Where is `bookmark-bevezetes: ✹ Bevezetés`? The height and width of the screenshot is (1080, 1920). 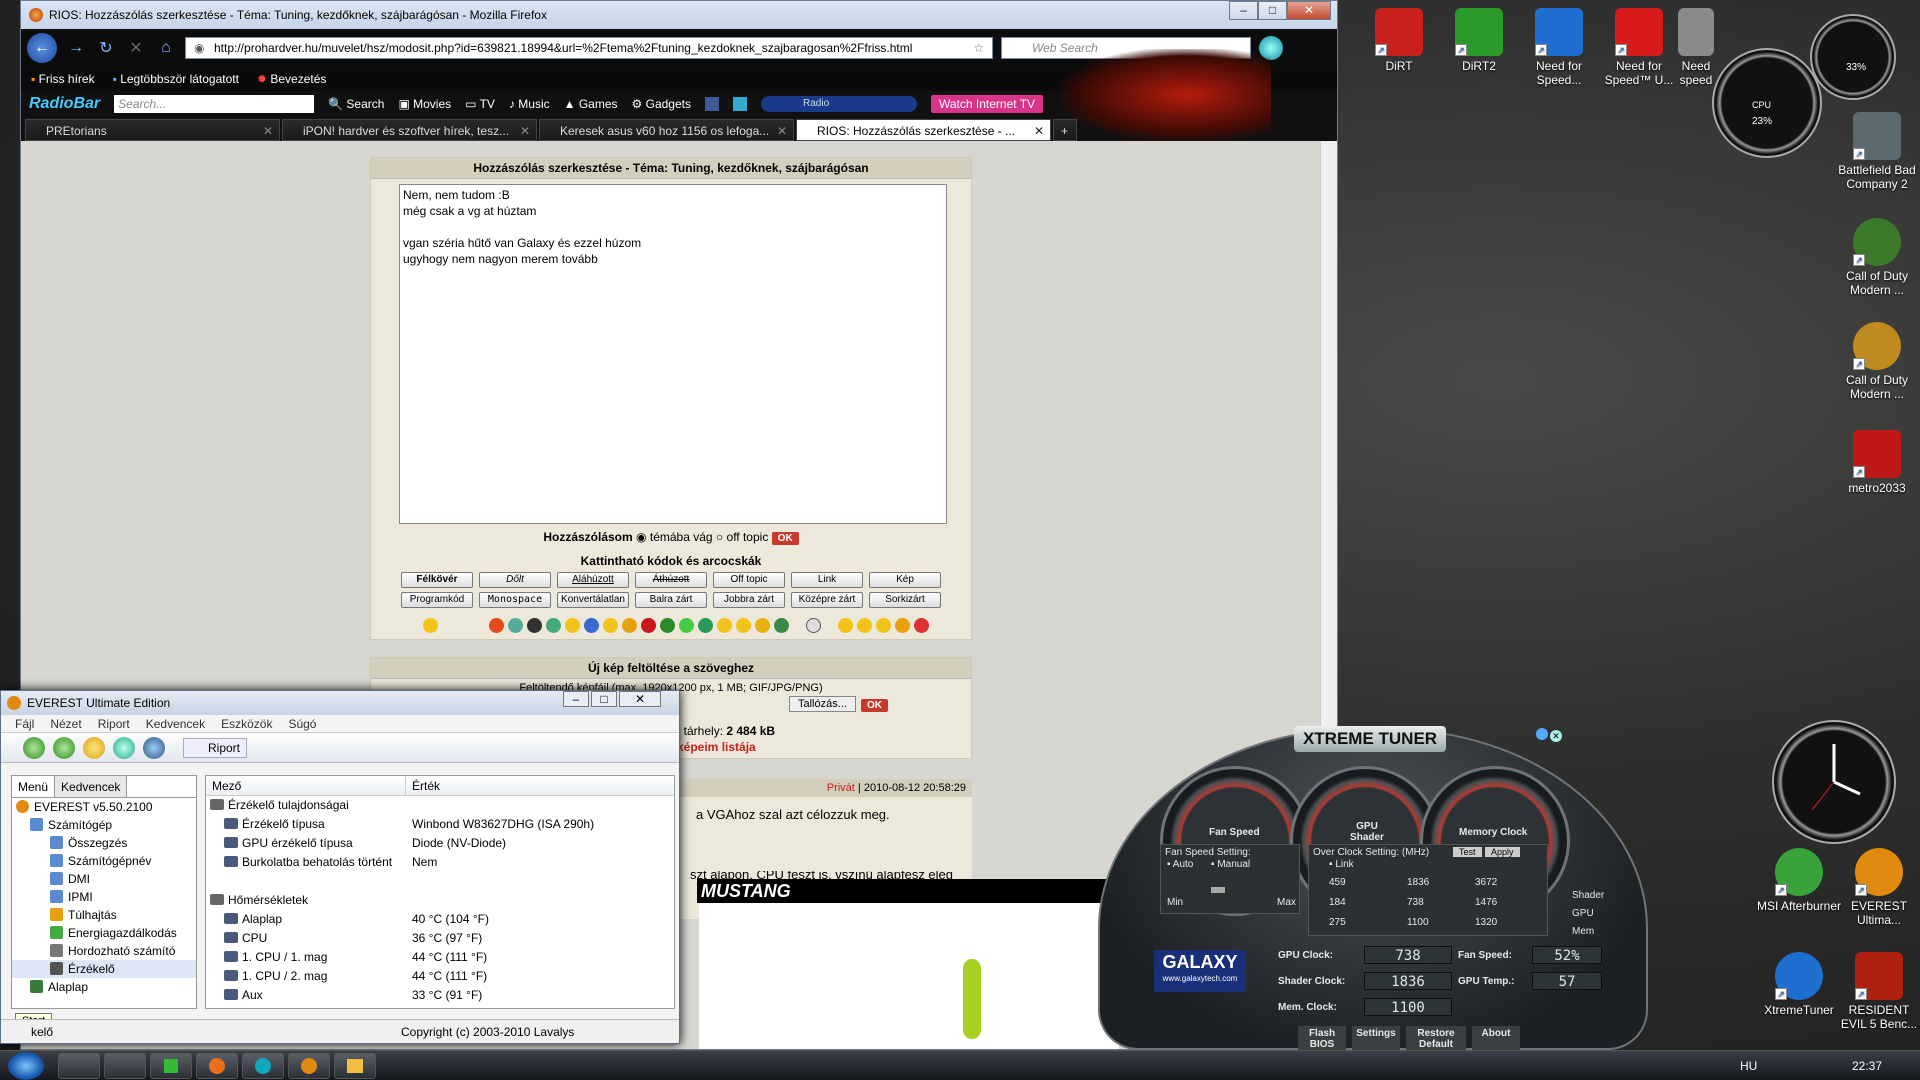
bookmark-bevezetes: ✹ Bevezetés is located at coordinates (291, 79).